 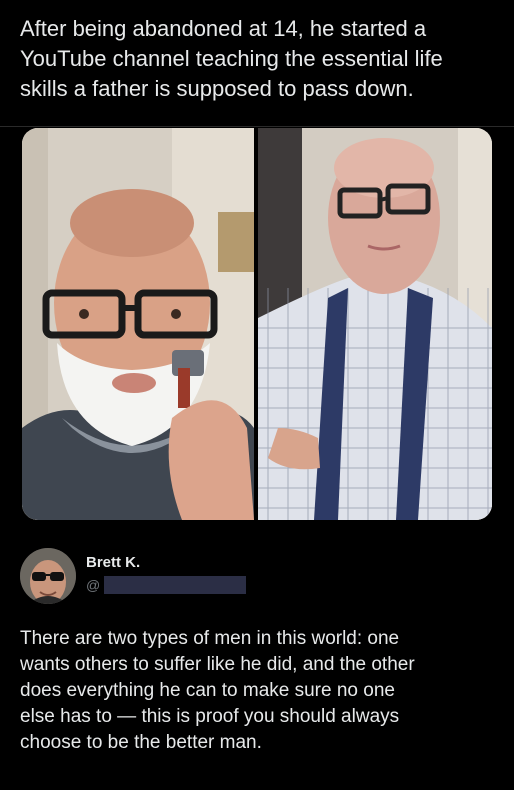 I want to click on avatar-sunglasses-icon, so click(x=48, y=576).